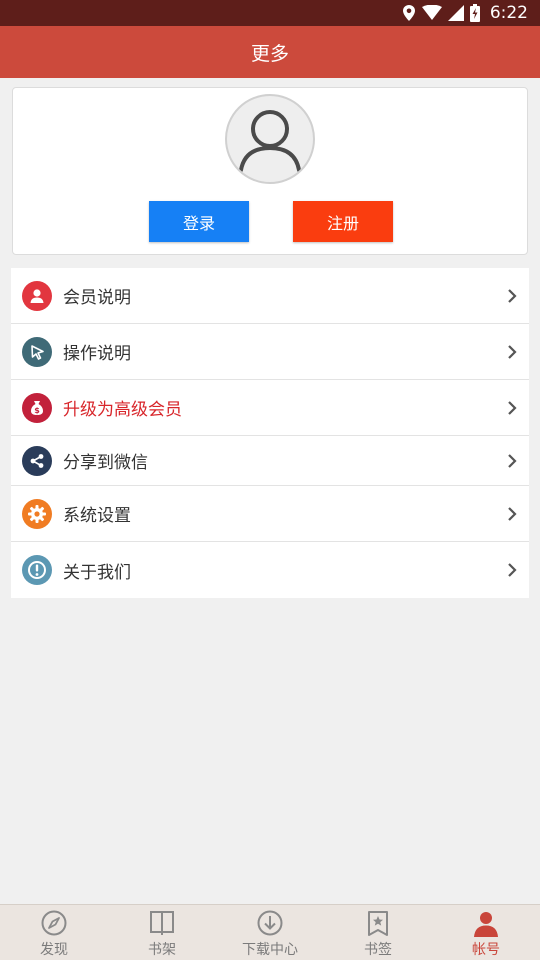  Describe the element at coordinates (486, 924) in the screenshot. I see `user-icon` at that location.